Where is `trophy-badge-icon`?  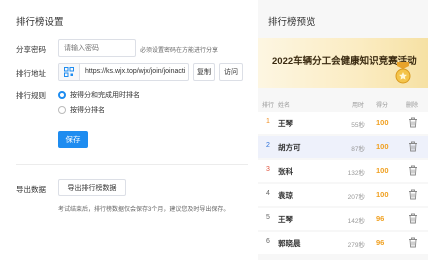 trophy-badge-icon is located at coordinates (403, 73).